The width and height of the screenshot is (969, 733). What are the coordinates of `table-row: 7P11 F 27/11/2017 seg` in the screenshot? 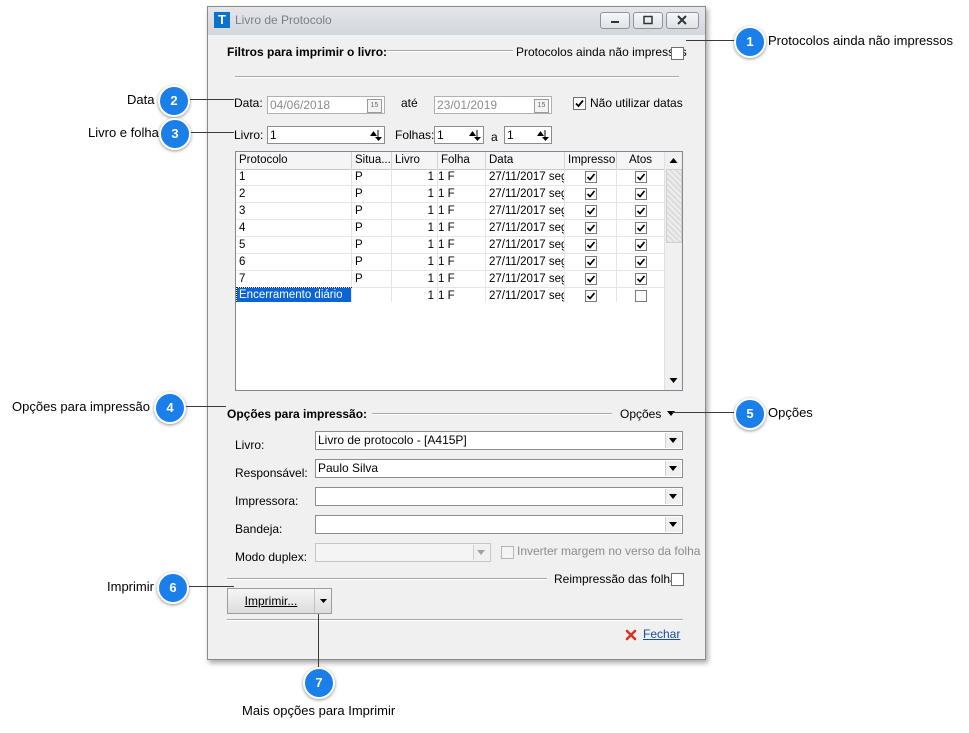 It's located at (450, 279).